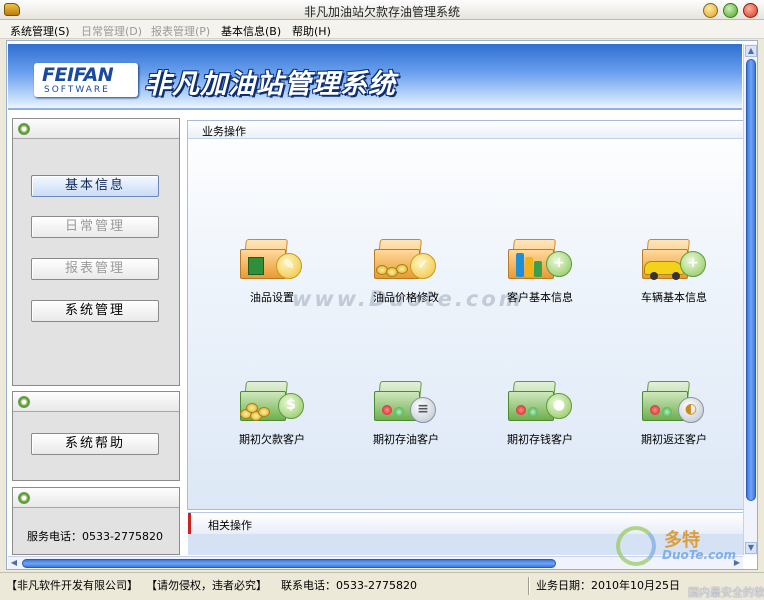 The height and width of the screenshot is (600, 764). What do you see at coordinates (540, 259) in the screenshot?
I see `customer-info-icon: +` at bounding box center [540, 259].